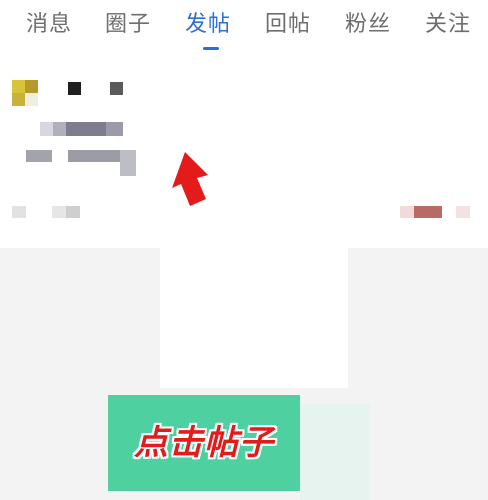 Image resolution: width=488 pixels, height=500 pixels. What do you see at coordinates (254, 318) in the screenshot?
I see `content-panel` at bounding box center [254, 318].